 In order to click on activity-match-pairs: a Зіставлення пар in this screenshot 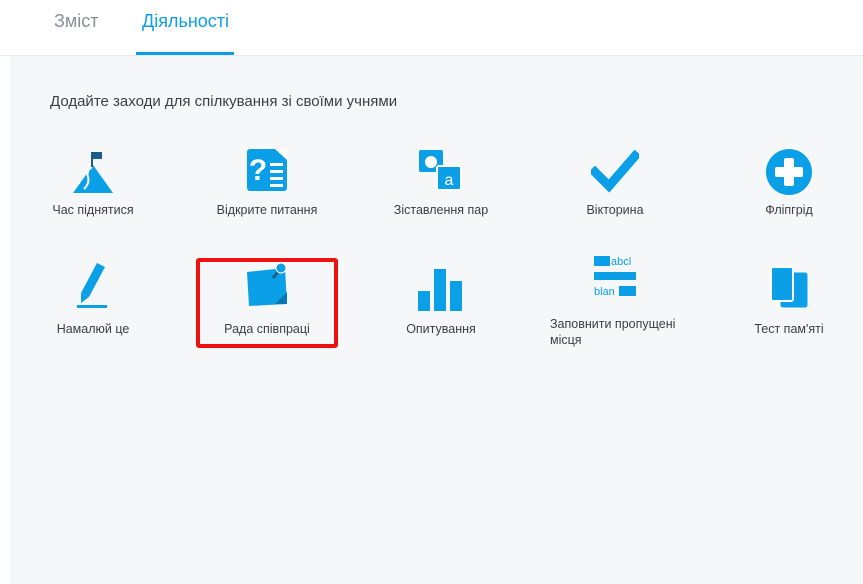, I will do `click(441, 194)`.